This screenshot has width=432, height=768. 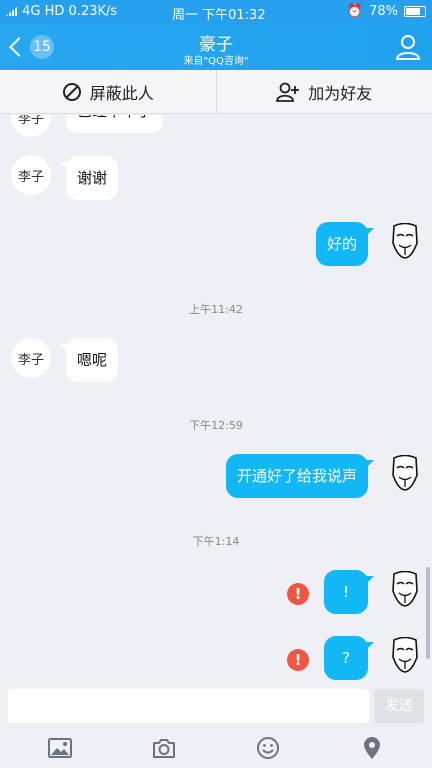 What do you see at coordinates (71, 91) in the screenshot?
I see `block-icon` at bounding box center [71, 91].